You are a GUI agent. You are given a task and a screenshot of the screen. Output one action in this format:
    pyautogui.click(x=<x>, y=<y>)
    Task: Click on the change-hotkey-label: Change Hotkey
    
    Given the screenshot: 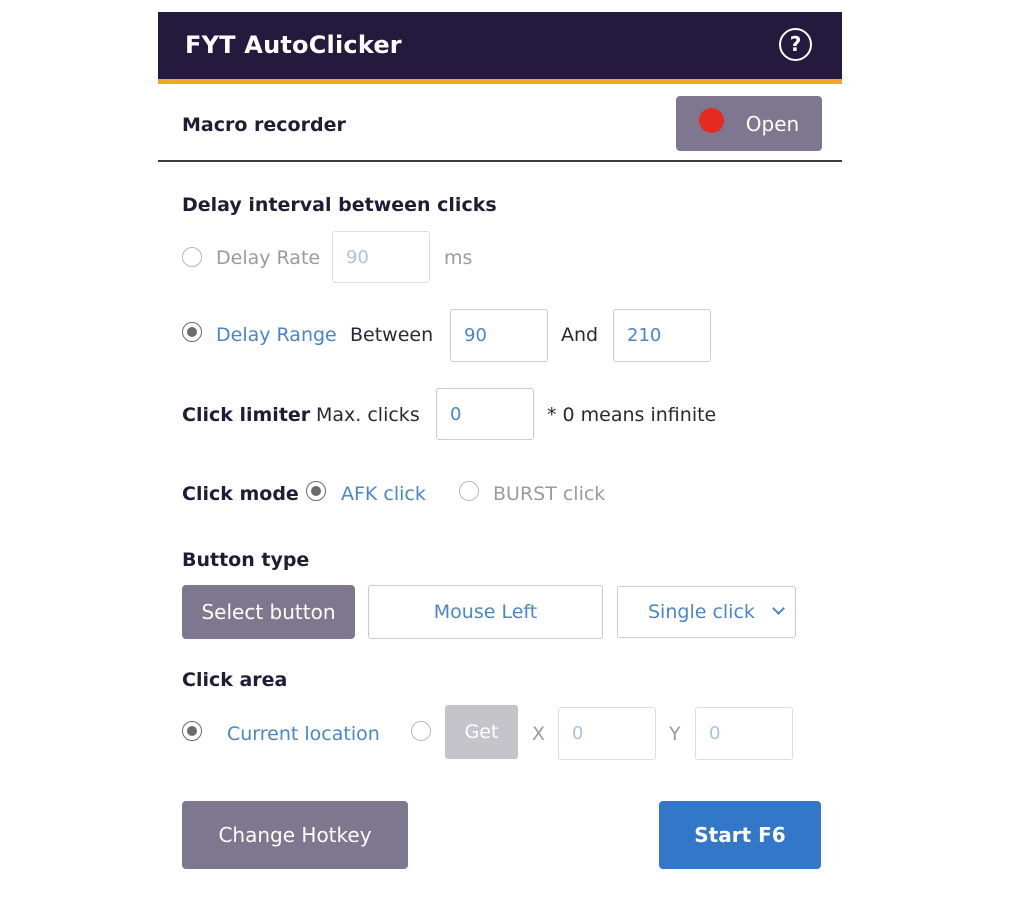 What is the action you would take?
    pyautogui.click(x=295, y=835)
    